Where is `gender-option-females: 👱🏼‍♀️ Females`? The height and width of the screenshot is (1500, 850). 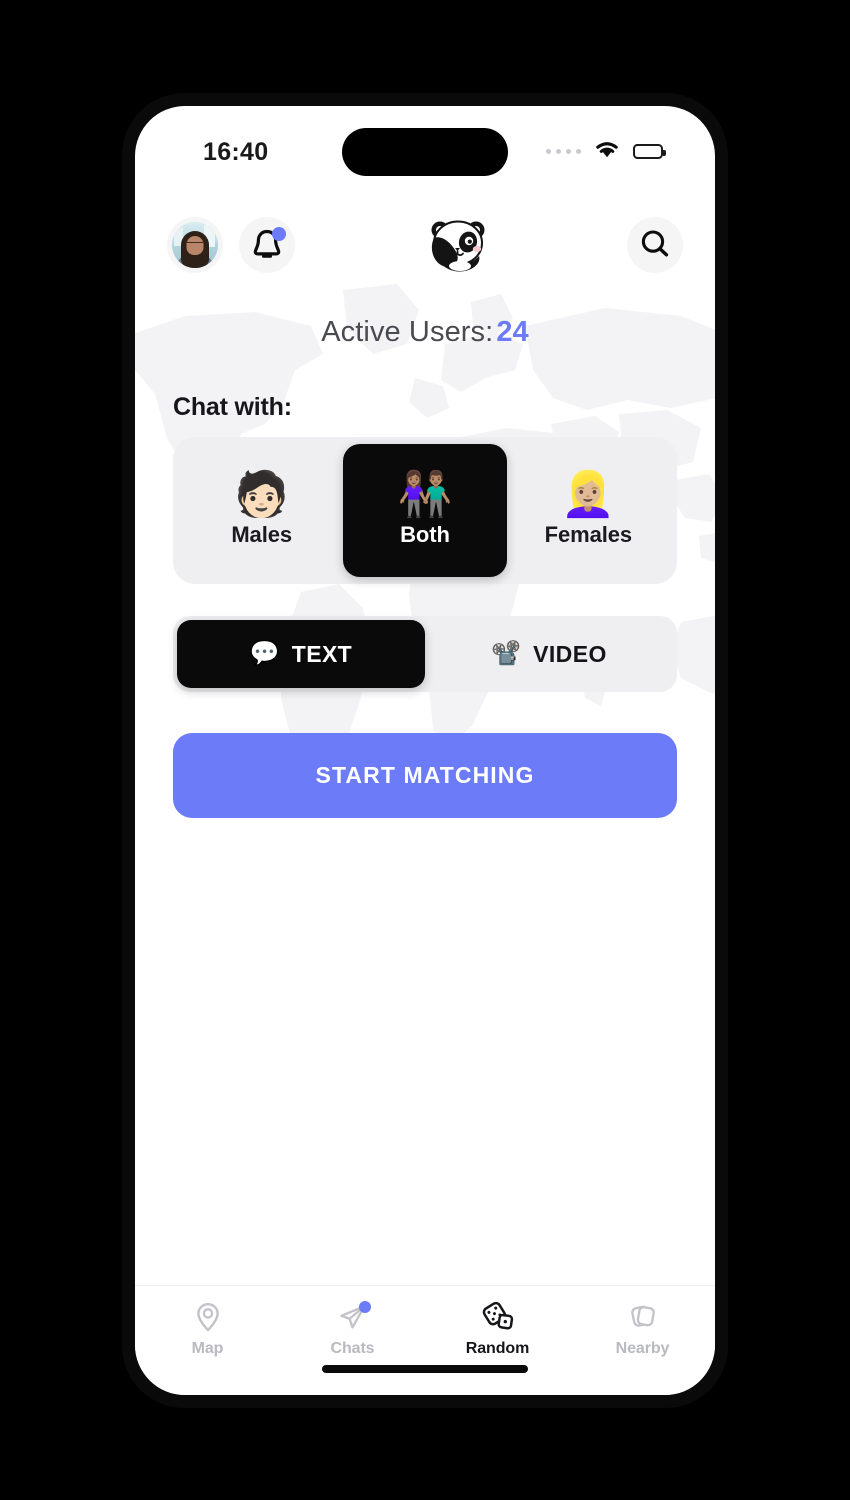
gender-option-females: 👱🏼‍♀️ Females is located at coordinates (588, 510).